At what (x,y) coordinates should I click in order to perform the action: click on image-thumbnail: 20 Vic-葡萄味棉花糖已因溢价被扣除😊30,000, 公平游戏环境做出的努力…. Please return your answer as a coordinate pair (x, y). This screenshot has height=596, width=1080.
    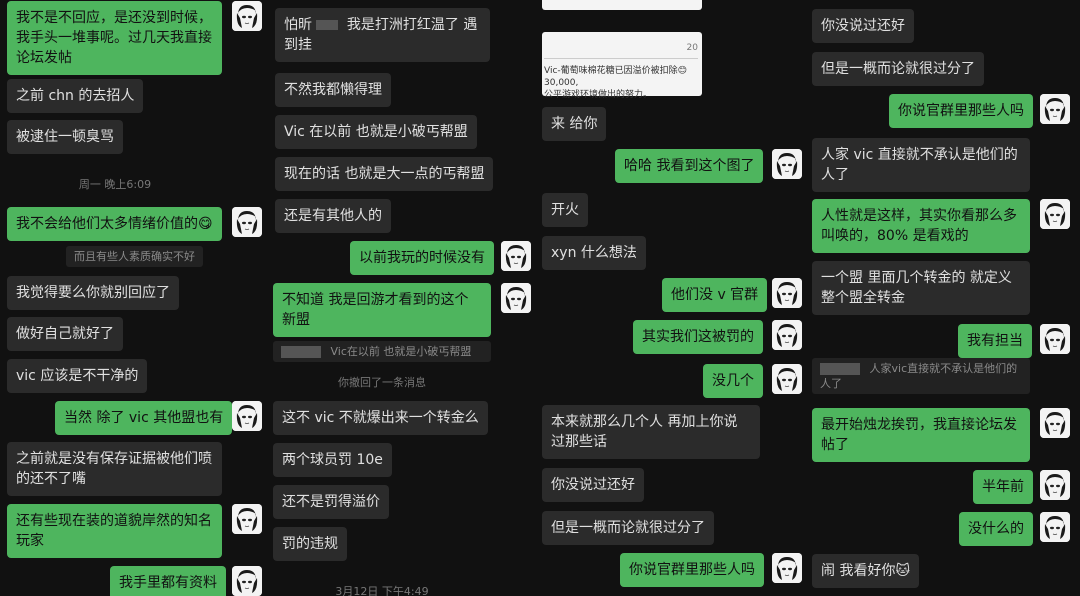
    Looking at the image, I should click on (622, 66).